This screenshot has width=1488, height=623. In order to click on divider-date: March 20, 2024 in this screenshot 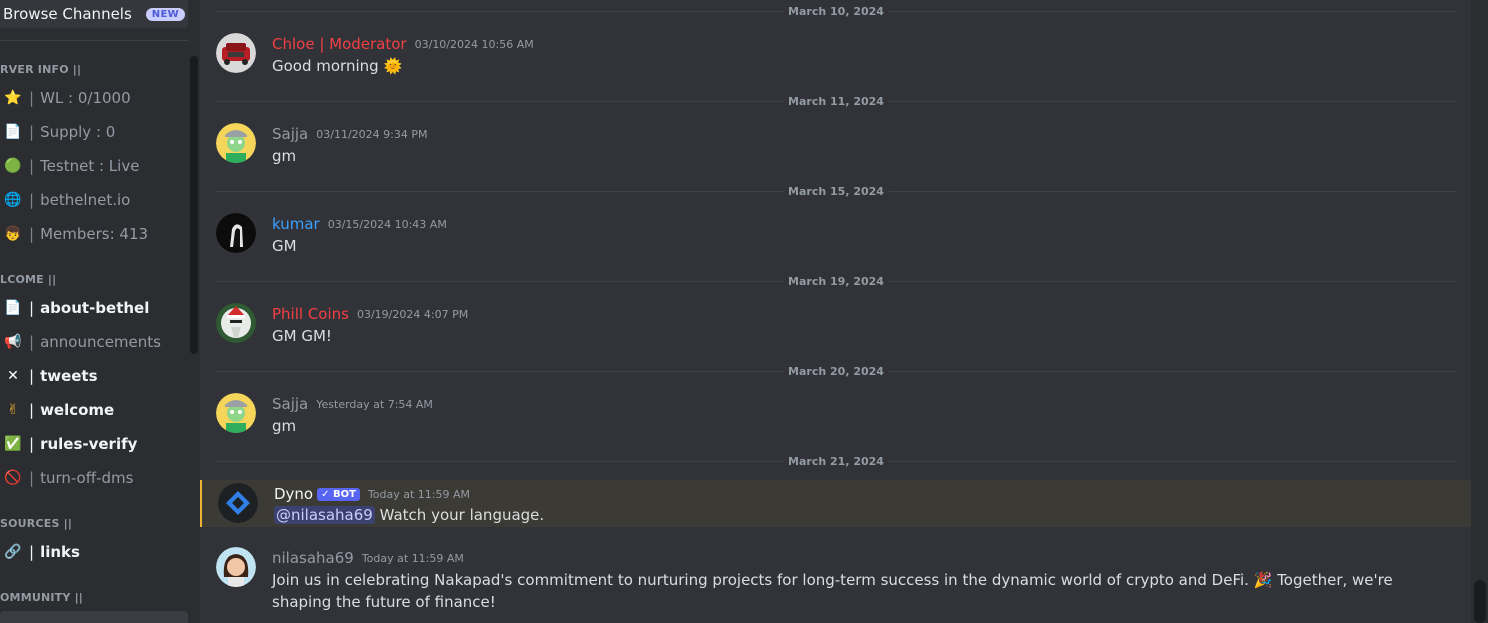, I will do `click(836, 371)`.